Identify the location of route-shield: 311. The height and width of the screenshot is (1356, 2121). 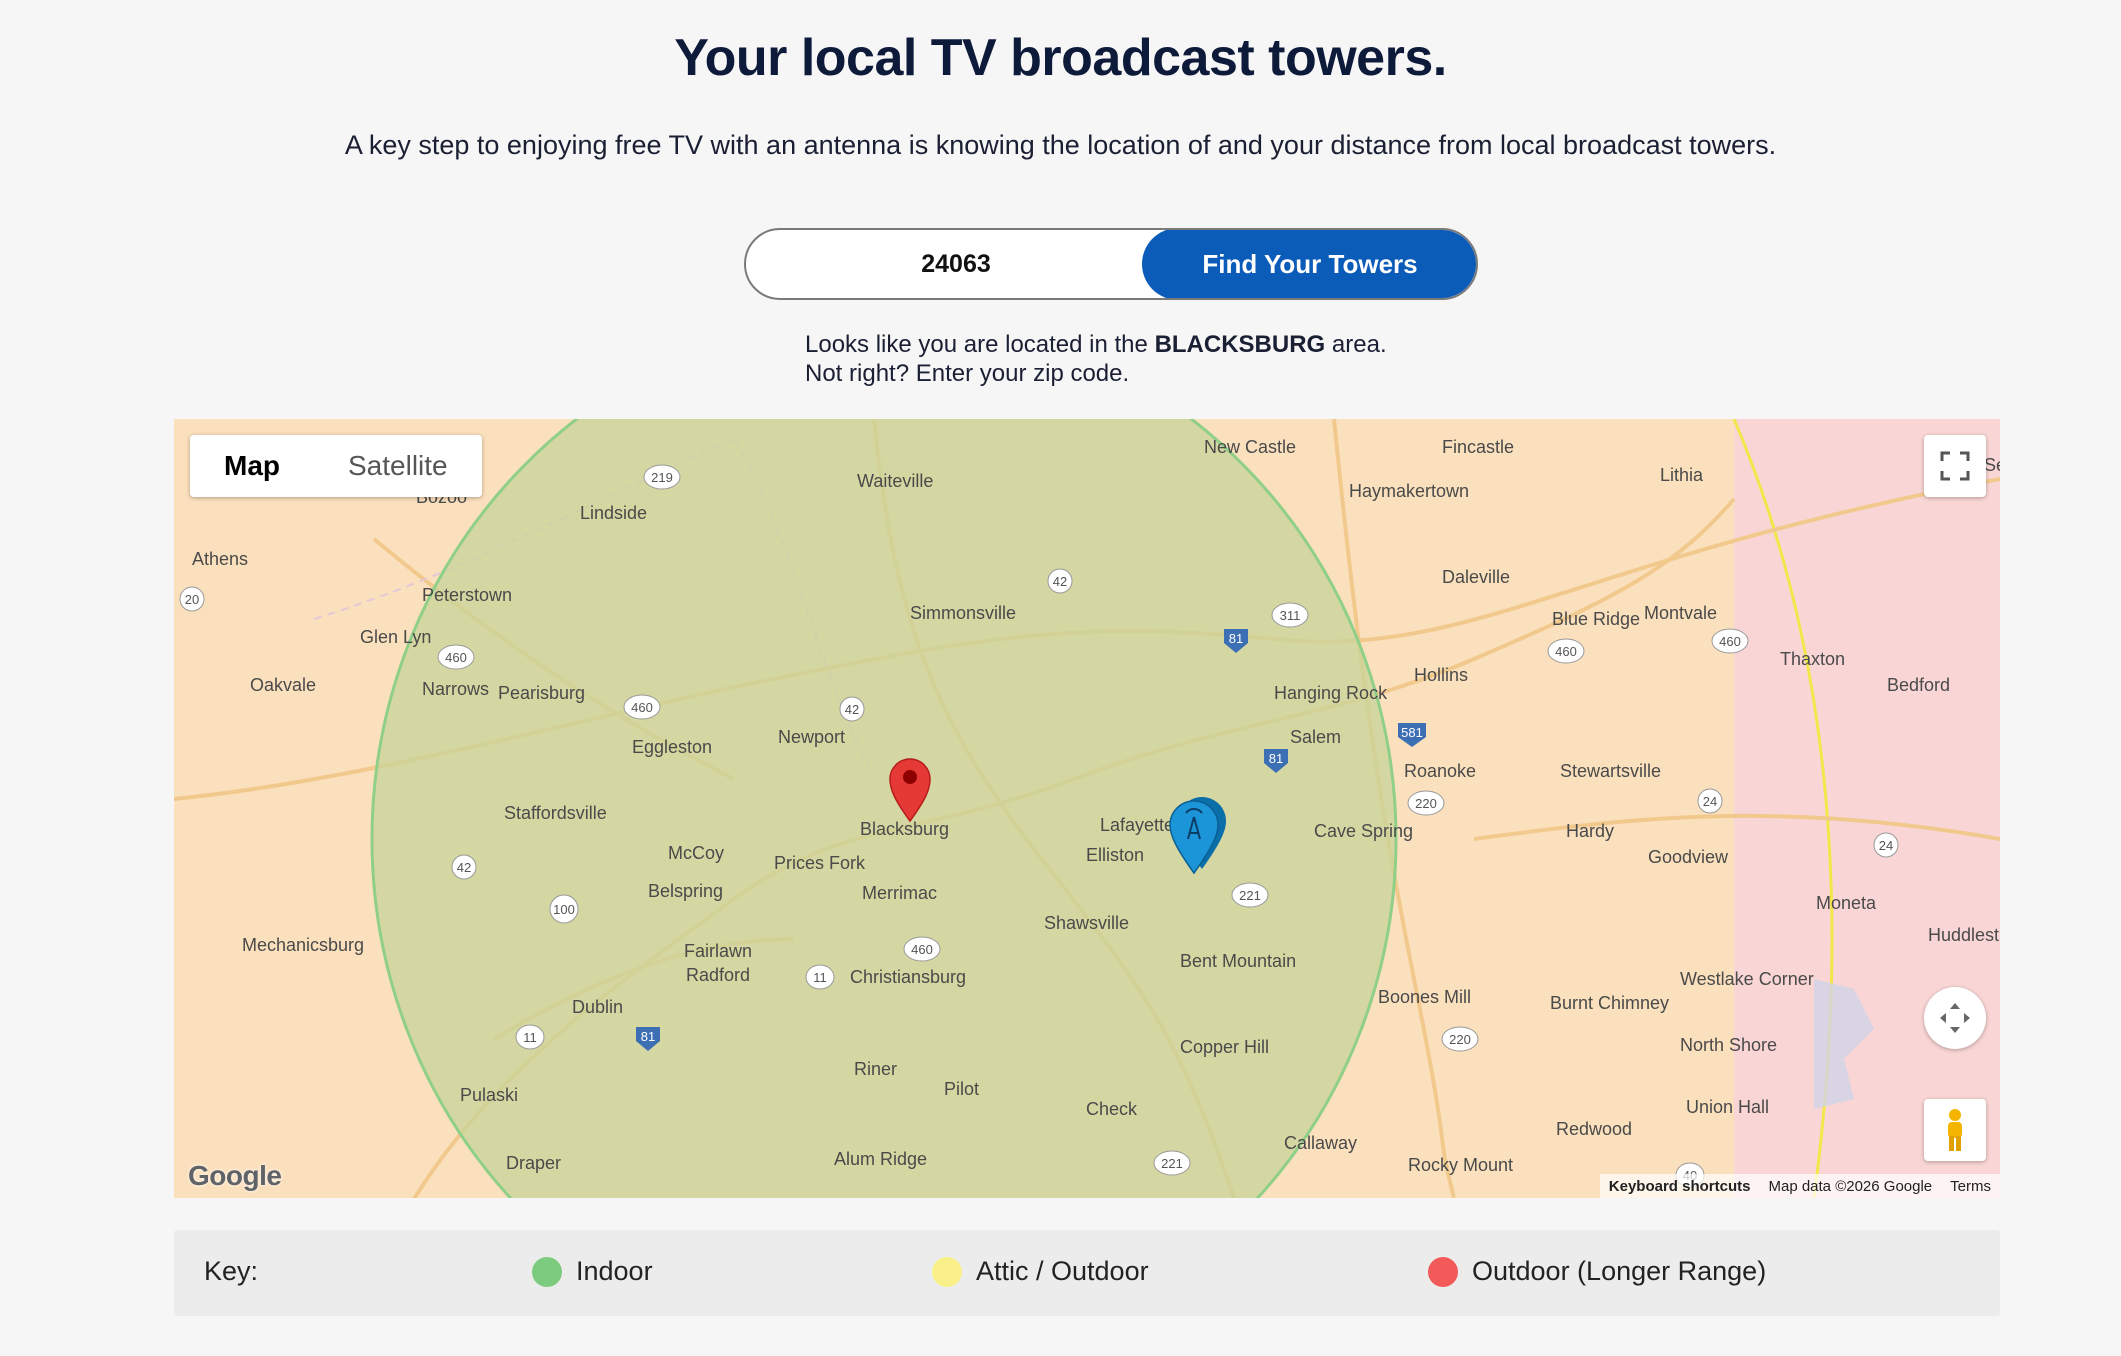
(1290, 615).